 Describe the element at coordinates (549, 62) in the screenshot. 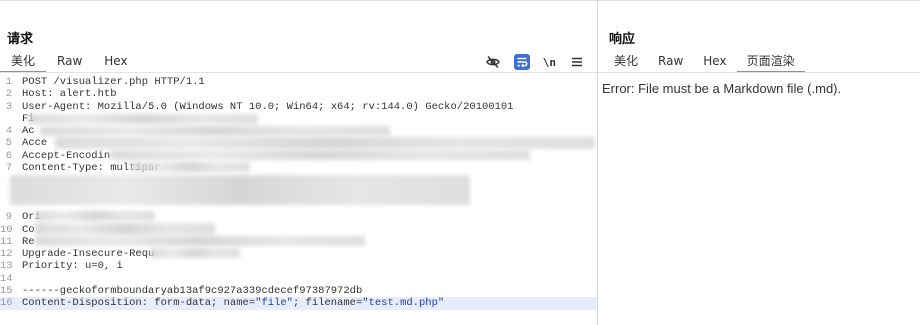

I see `show-newlines-icon: \n` at that location.